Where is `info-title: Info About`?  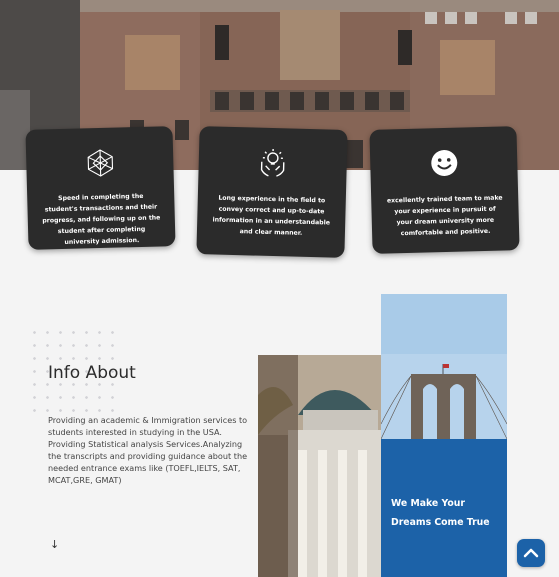
info-title: Info About is located at coordinates (92, 373).